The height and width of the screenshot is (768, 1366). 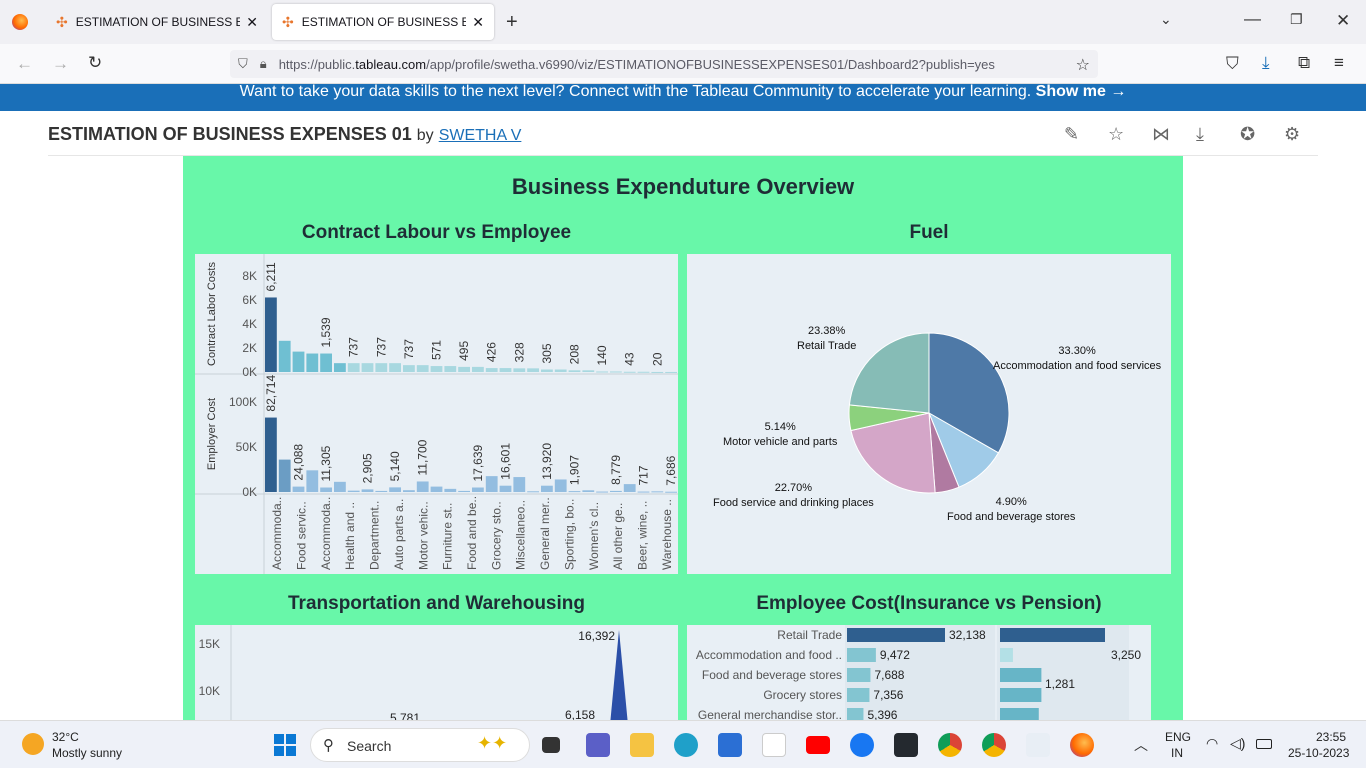 I want to click on minimize-icon: —, so click(x=1252, y=18).